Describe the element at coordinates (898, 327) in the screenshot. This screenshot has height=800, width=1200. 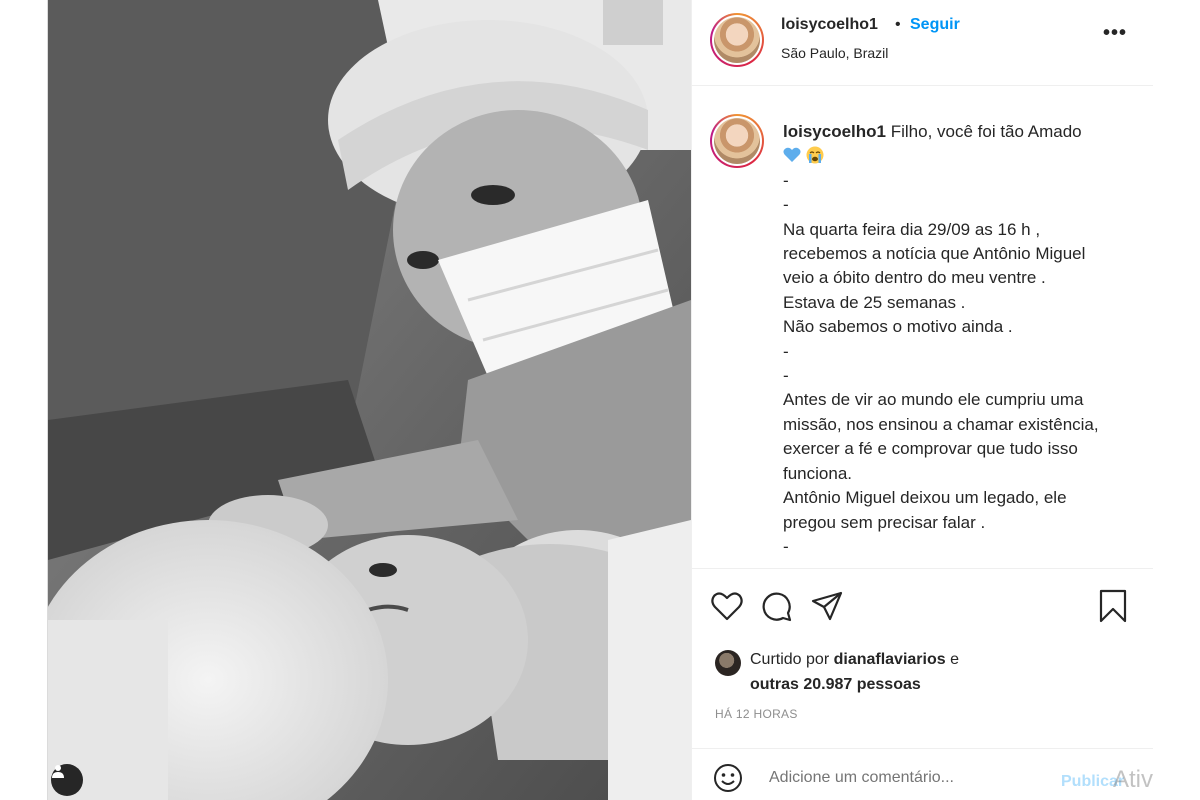
I see `caption-line: Não sabemos o motivo ainda .` at that location.